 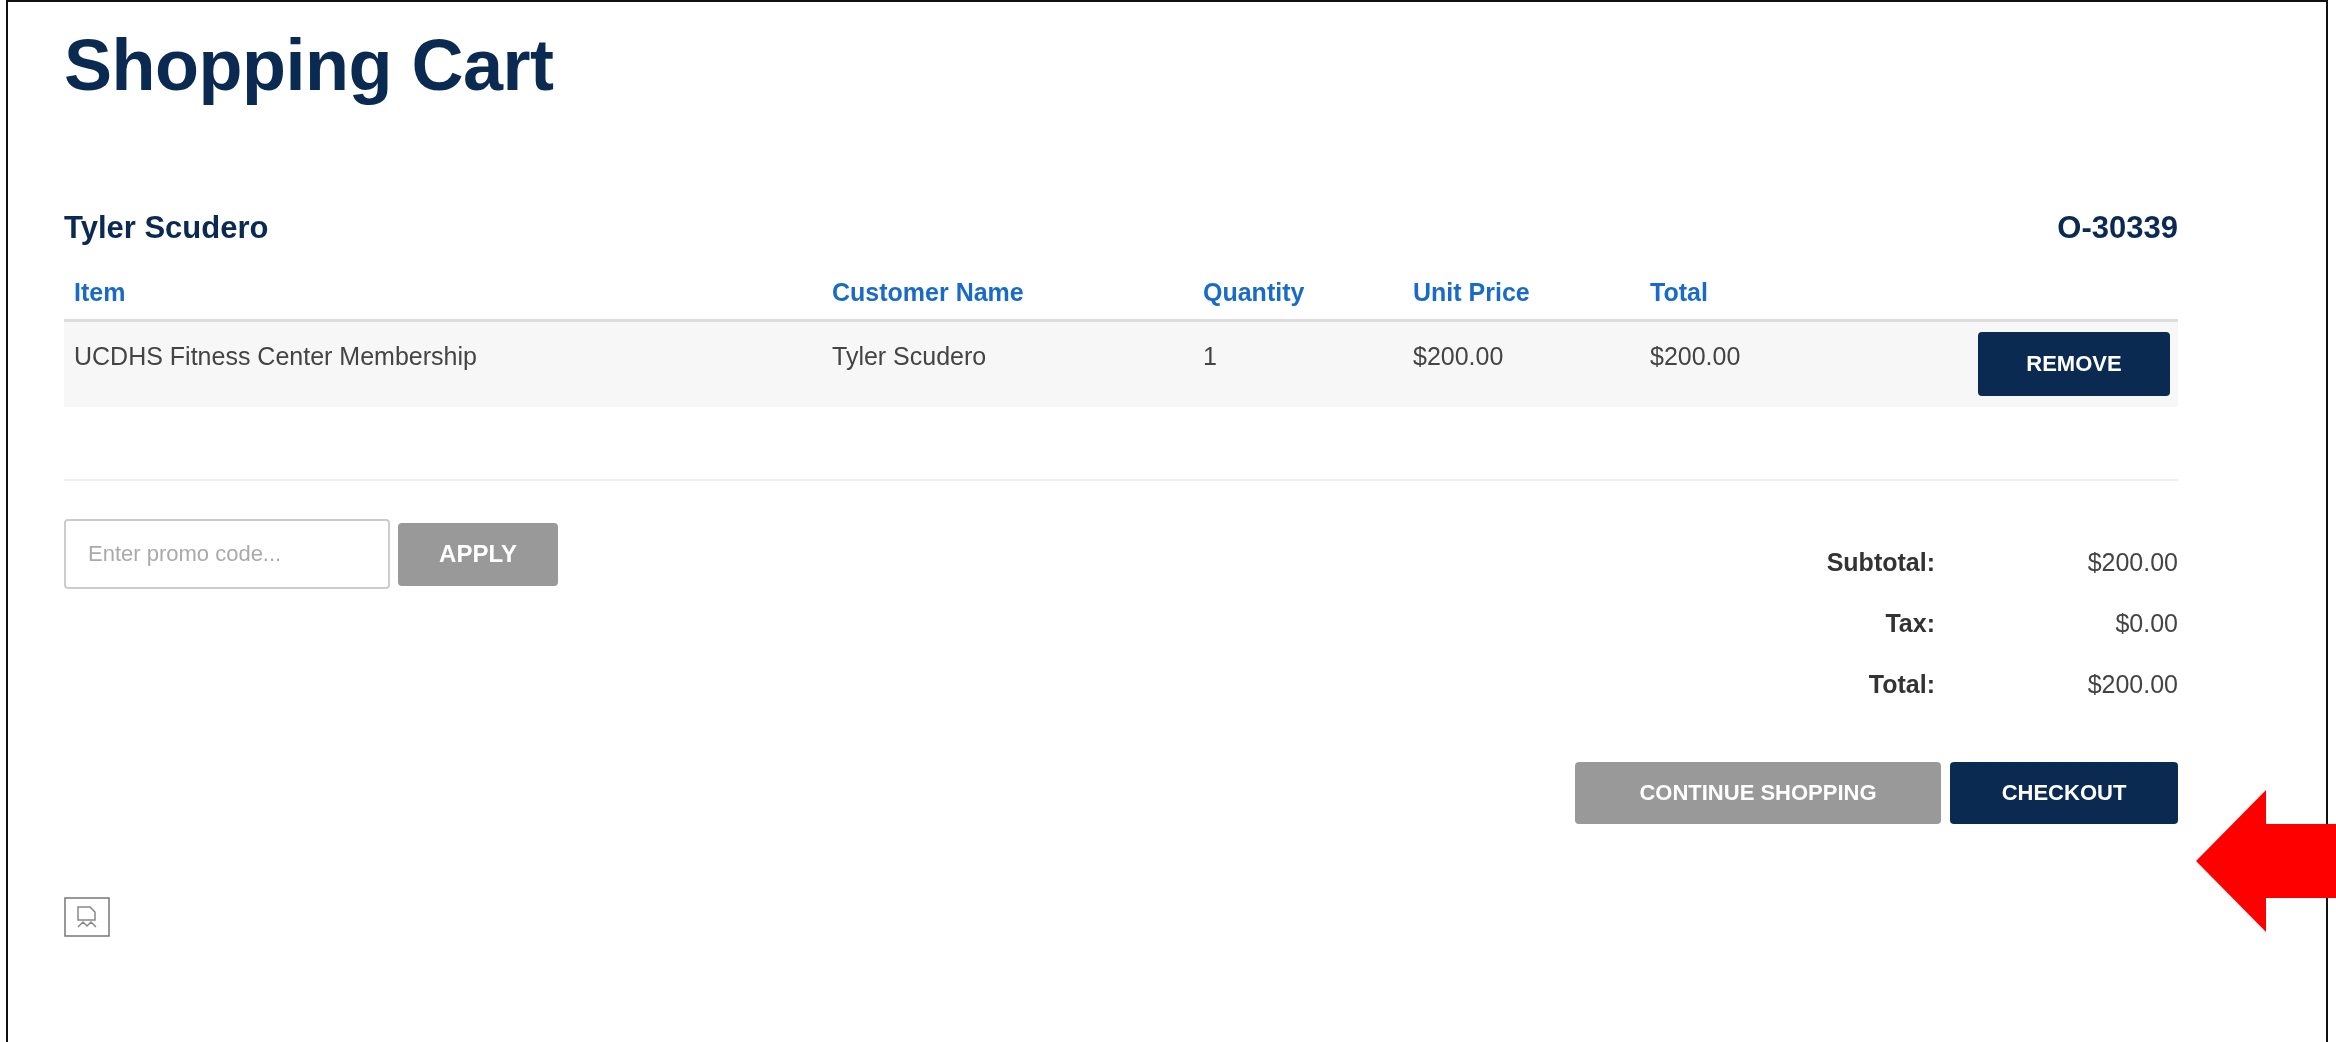 I want to click on table-cell: 1, so click(x=1298, y=364).